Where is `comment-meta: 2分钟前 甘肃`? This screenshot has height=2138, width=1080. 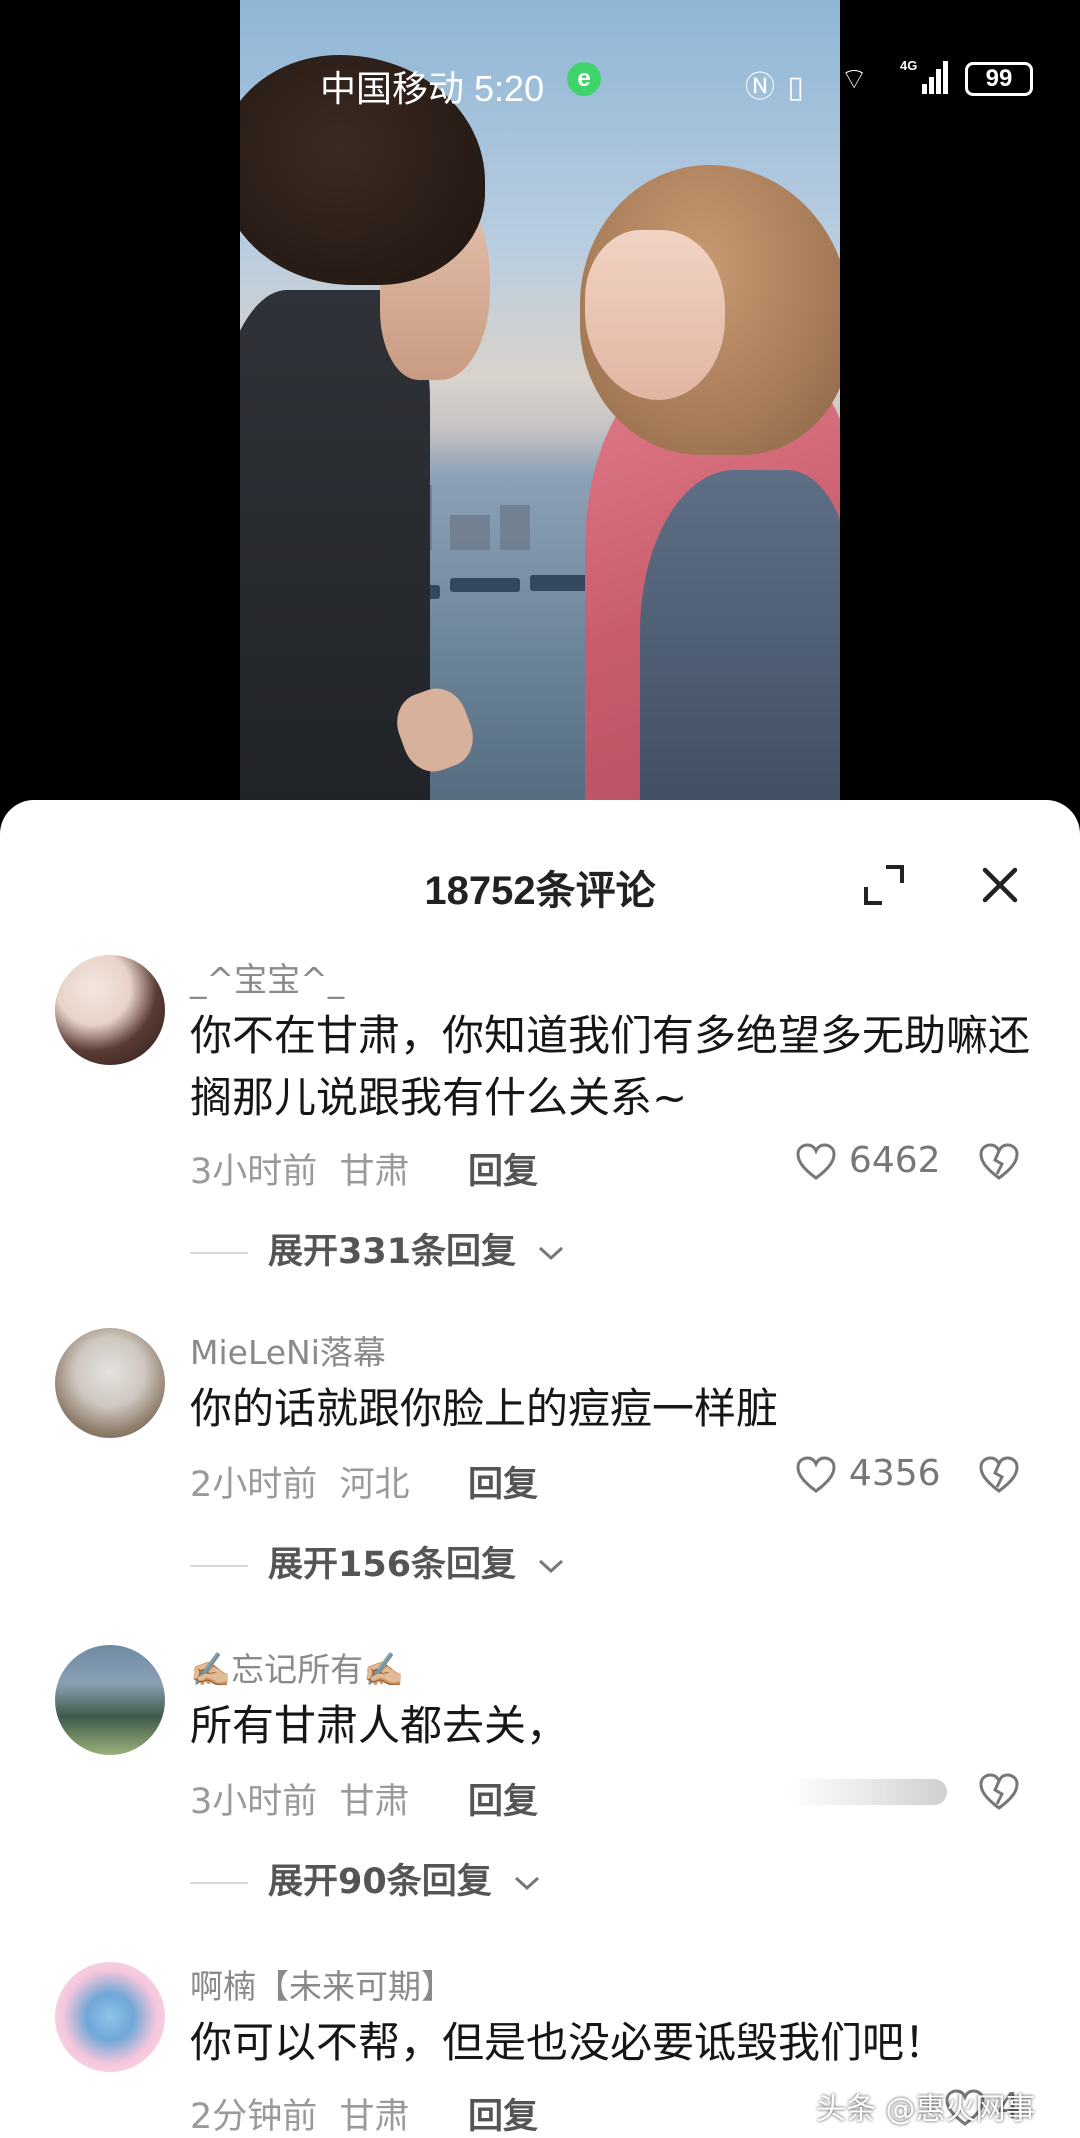
comment-meta: 2分钟前 甘肃 is located at coordinates (300, 2113).